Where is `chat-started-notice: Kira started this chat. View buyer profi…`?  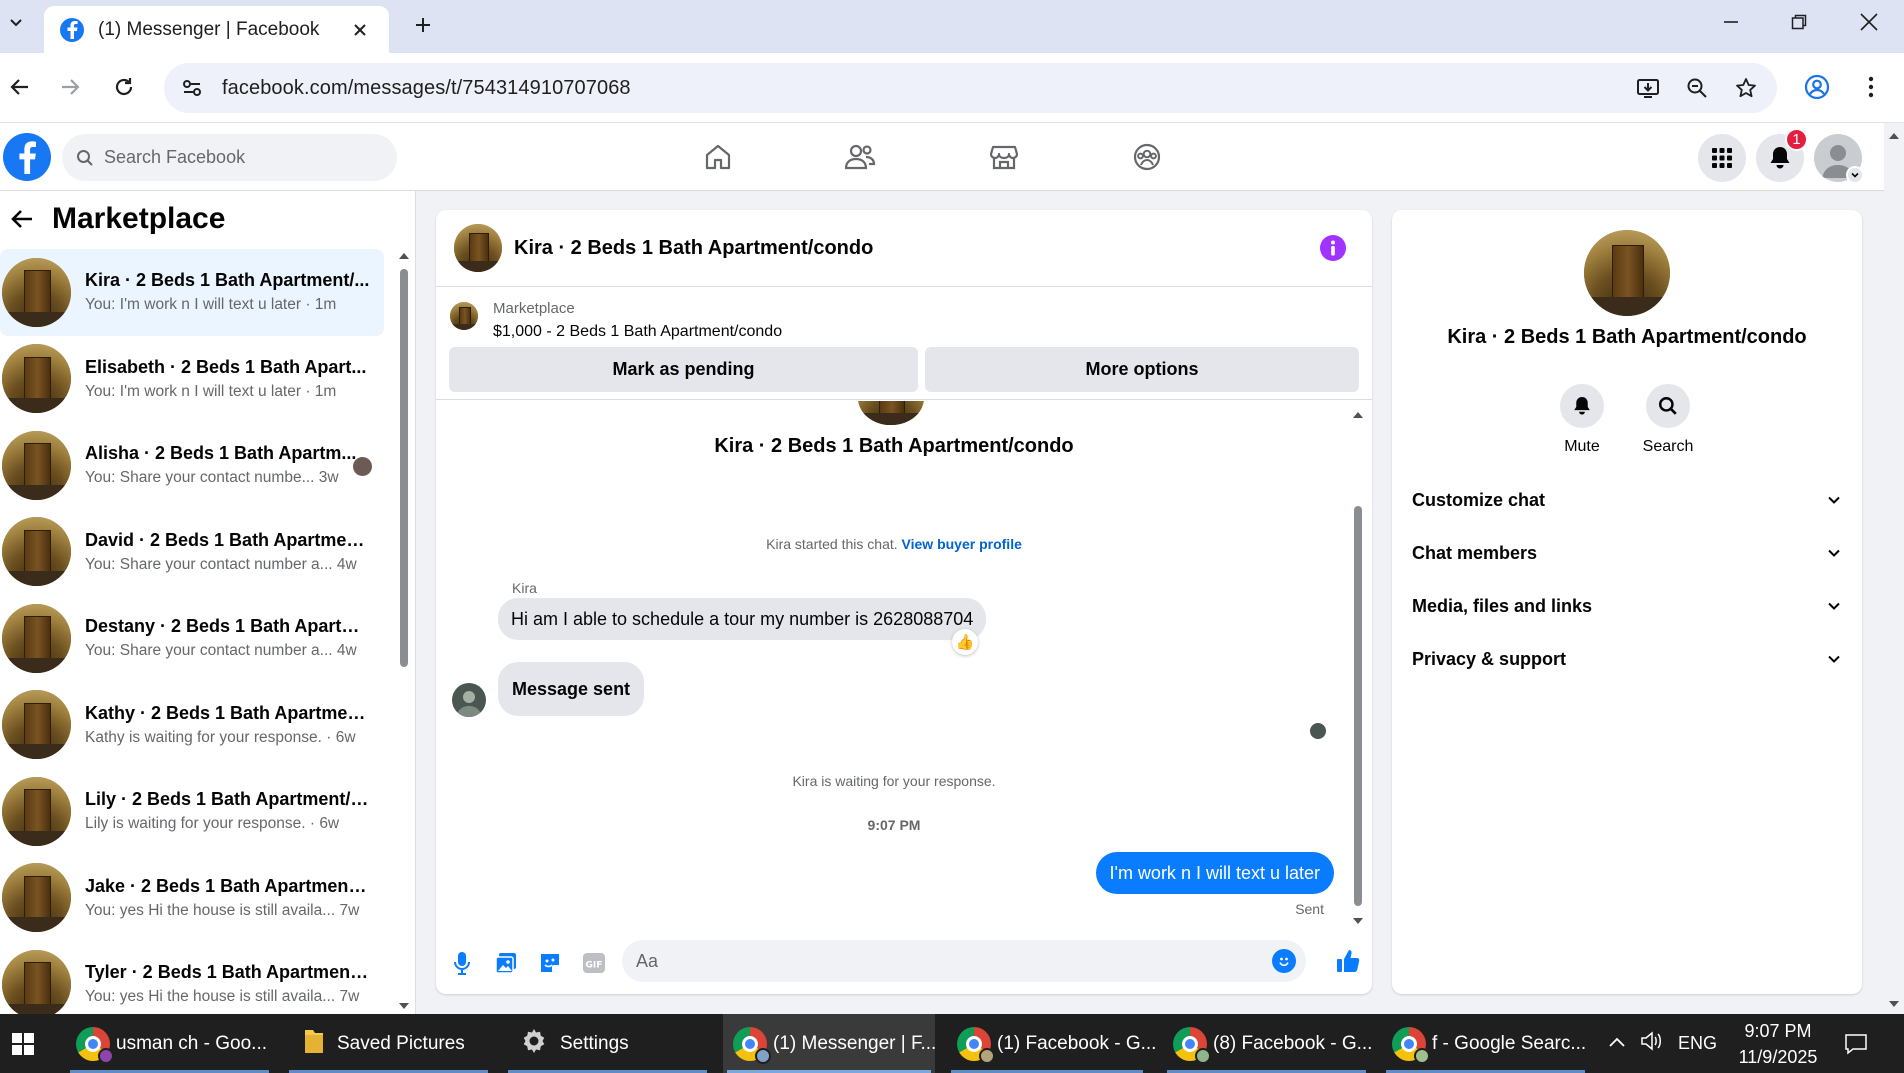
chat-started-notice: Kira started this chat. View buyer profi… is located at coordinates (894, 544).